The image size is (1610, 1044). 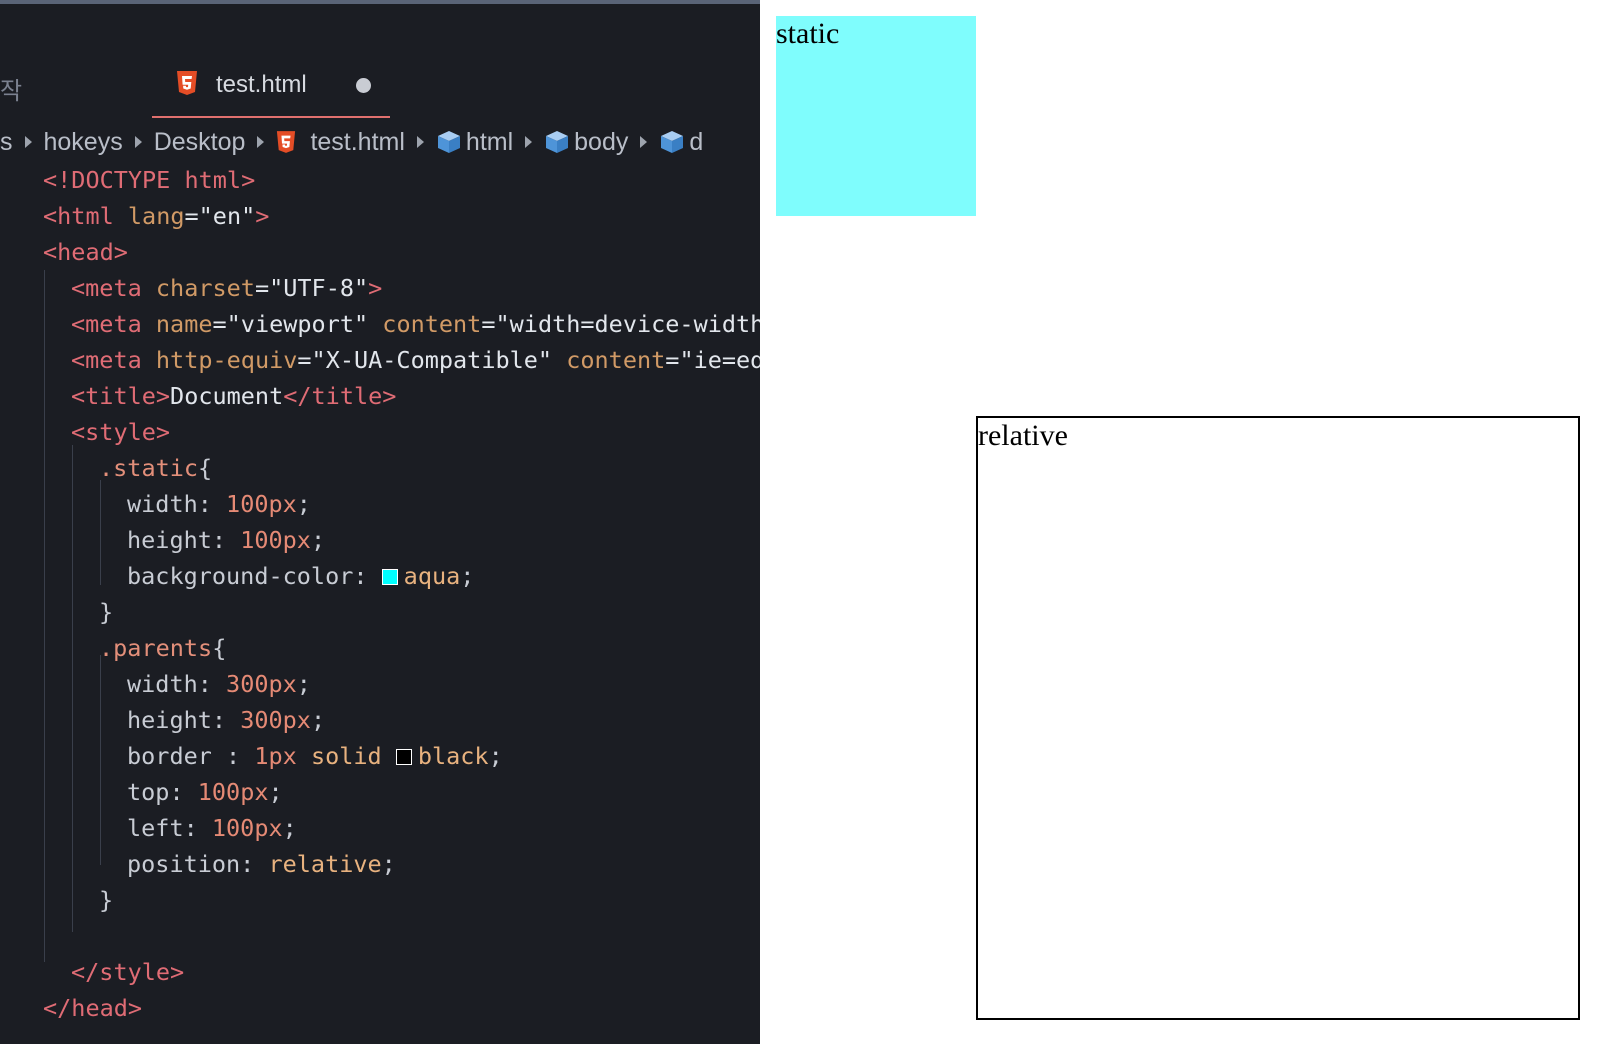 I want to click on code-token: Document, so click(x=227, y=396).